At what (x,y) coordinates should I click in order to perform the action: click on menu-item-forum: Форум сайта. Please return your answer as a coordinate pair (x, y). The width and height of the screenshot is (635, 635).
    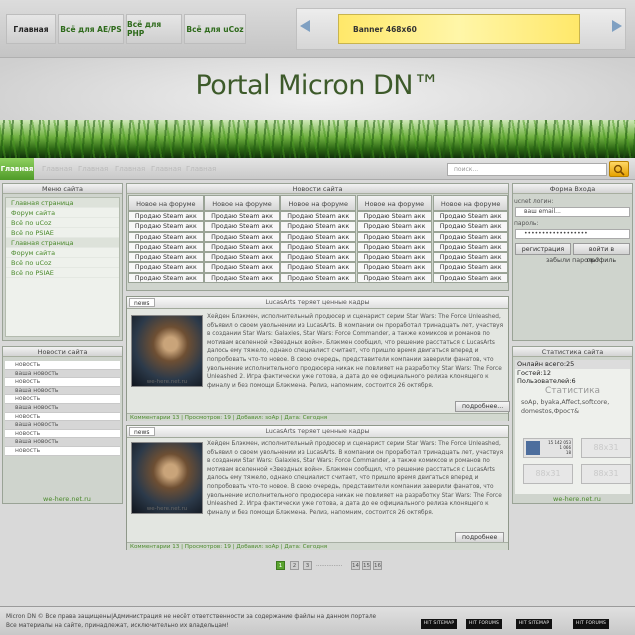
    Looking at the image, I should click on (62, 213).